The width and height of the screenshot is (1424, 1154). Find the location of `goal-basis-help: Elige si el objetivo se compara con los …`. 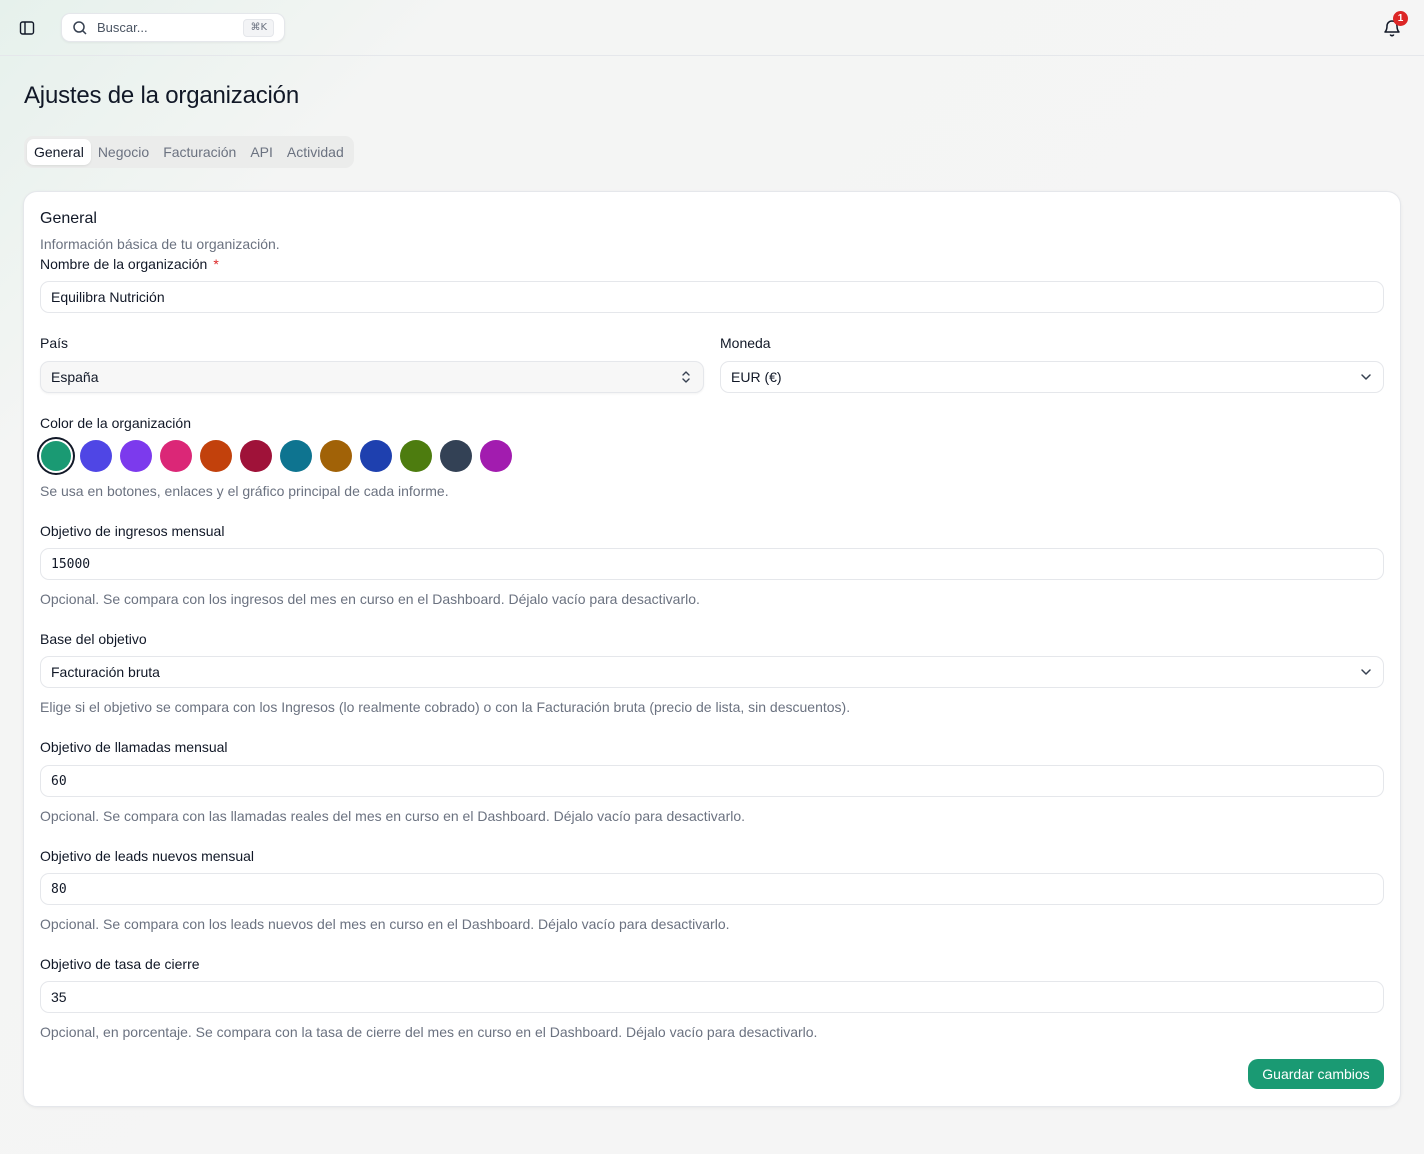

goal-basis-help: Elige si el objetivo se compara con los … is located at coordinates (445, 707).